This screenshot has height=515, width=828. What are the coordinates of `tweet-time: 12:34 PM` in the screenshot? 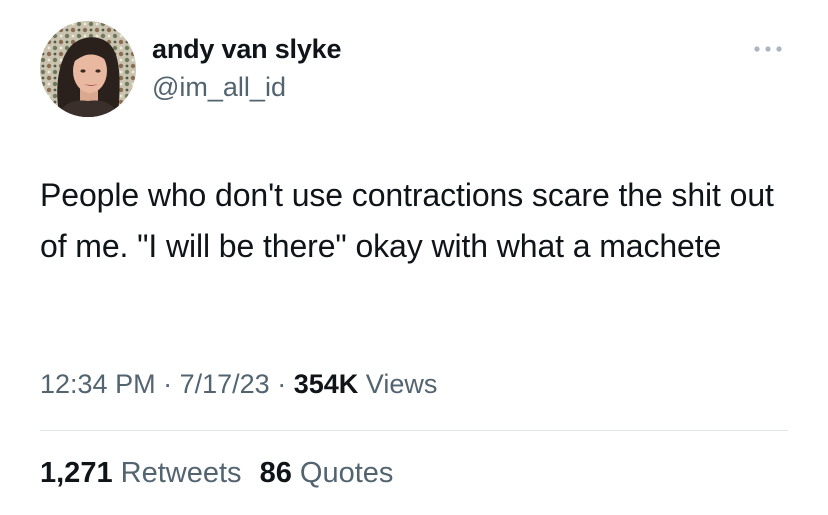 It's located at (98, 384).